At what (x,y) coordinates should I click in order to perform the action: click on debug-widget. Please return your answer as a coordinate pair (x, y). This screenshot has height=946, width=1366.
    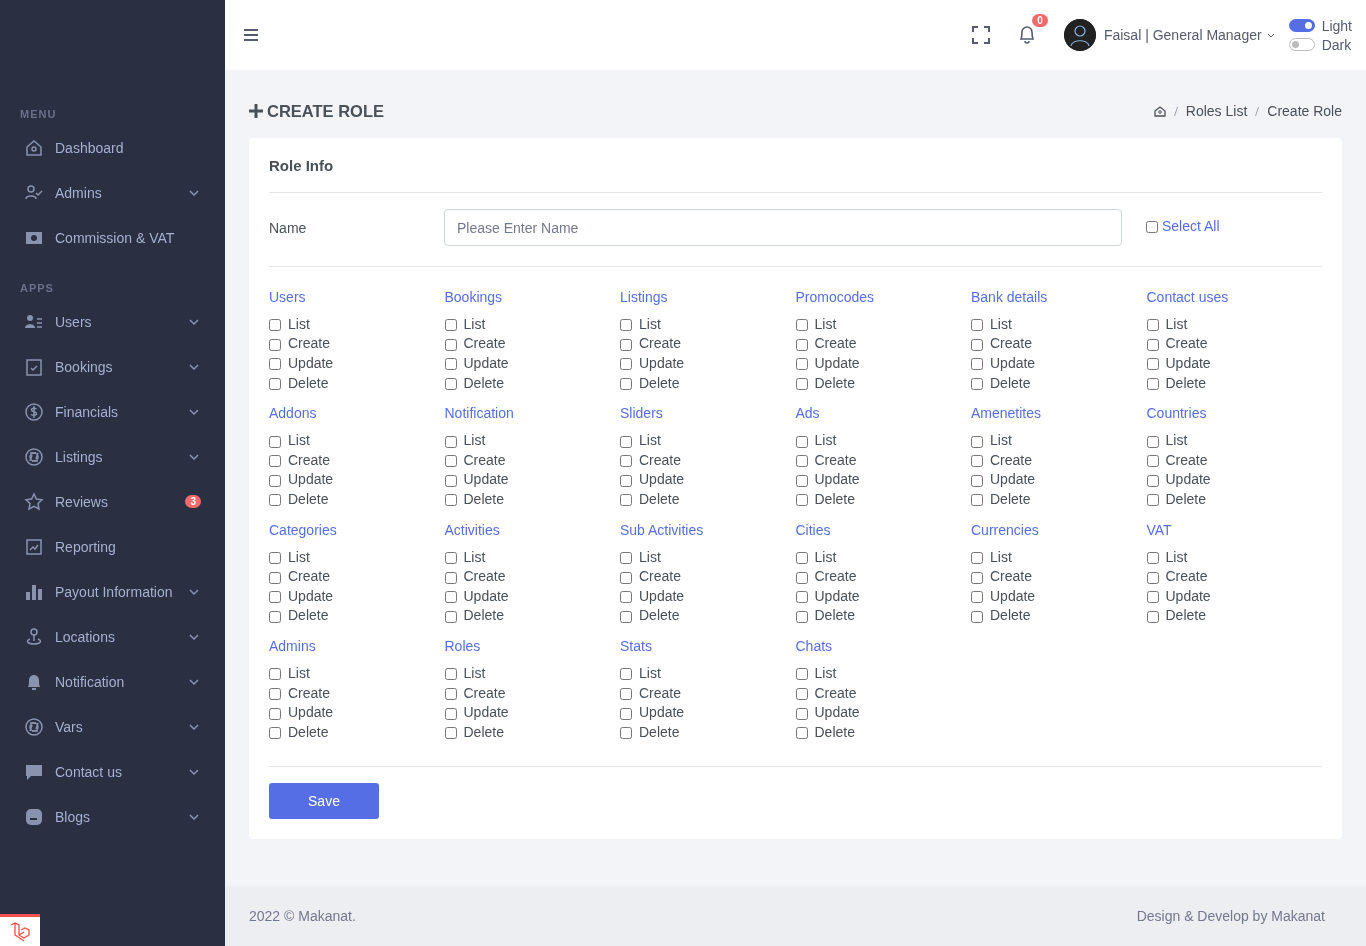
    Looking at the image, I should click on (20, 930).